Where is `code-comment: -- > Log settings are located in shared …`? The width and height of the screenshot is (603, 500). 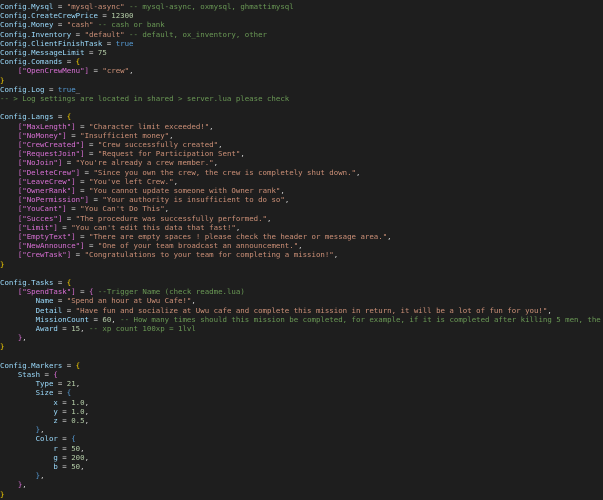
code-comment: -- > Log settings are located in shared … is located at coordinates (145, 98).